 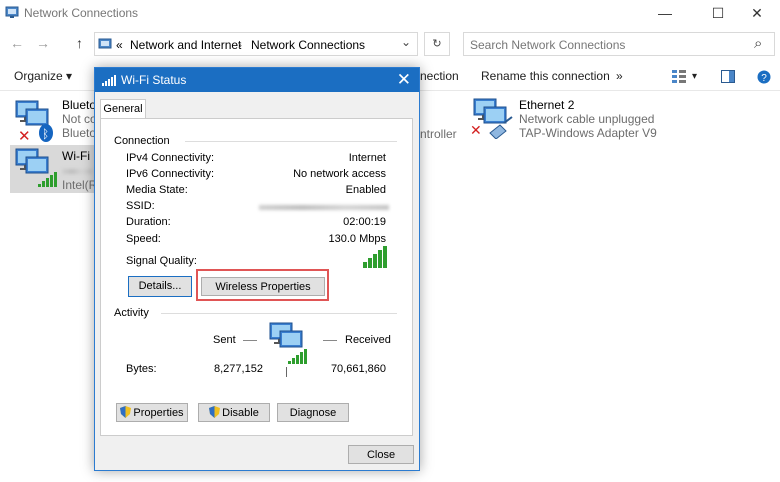 I want to click on disable-label: Disable, so click(x=240, y=413).